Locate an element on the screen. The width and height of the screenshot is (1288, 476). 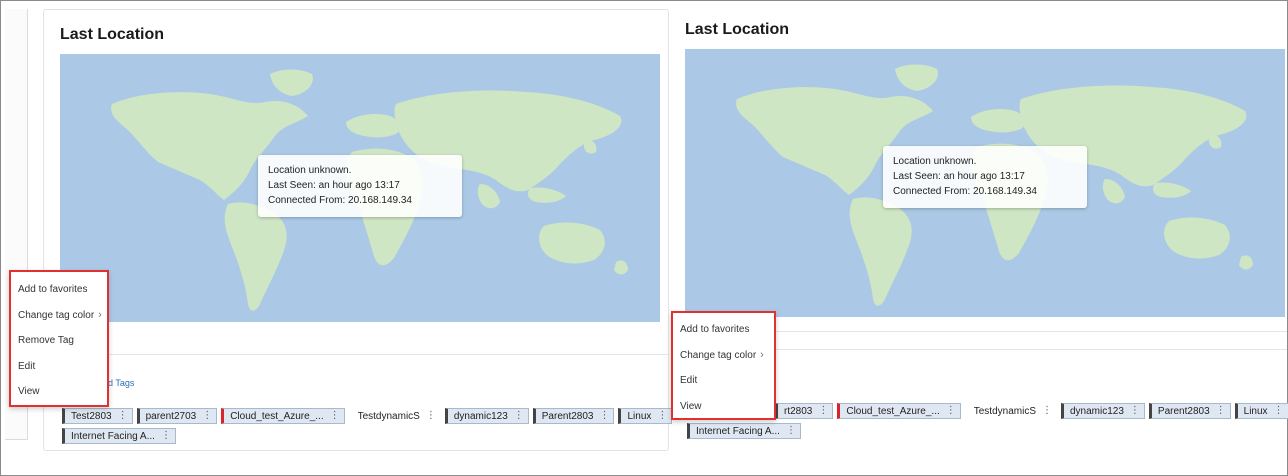
menu-item-remove-tag: Remove Tag is located at coordinates (59, 341).